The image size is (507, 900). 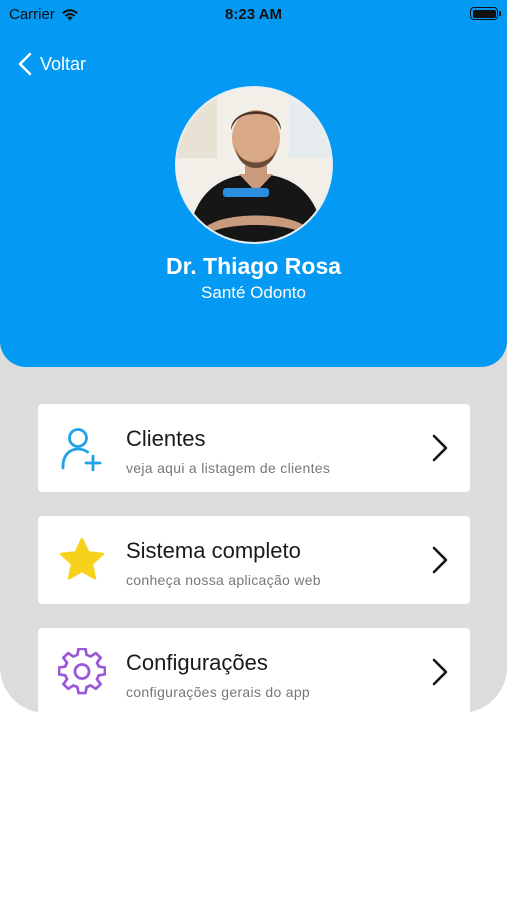 I want to click on status-time: 8:23 AM, so click(x=253, y=14).